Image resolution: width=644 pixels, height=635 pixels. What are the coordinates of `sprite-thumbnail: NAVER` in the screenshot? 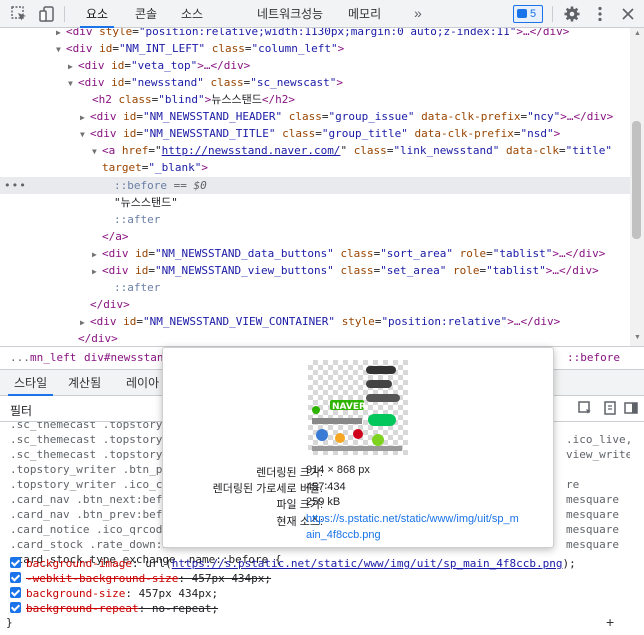 It's located at (358, 407).